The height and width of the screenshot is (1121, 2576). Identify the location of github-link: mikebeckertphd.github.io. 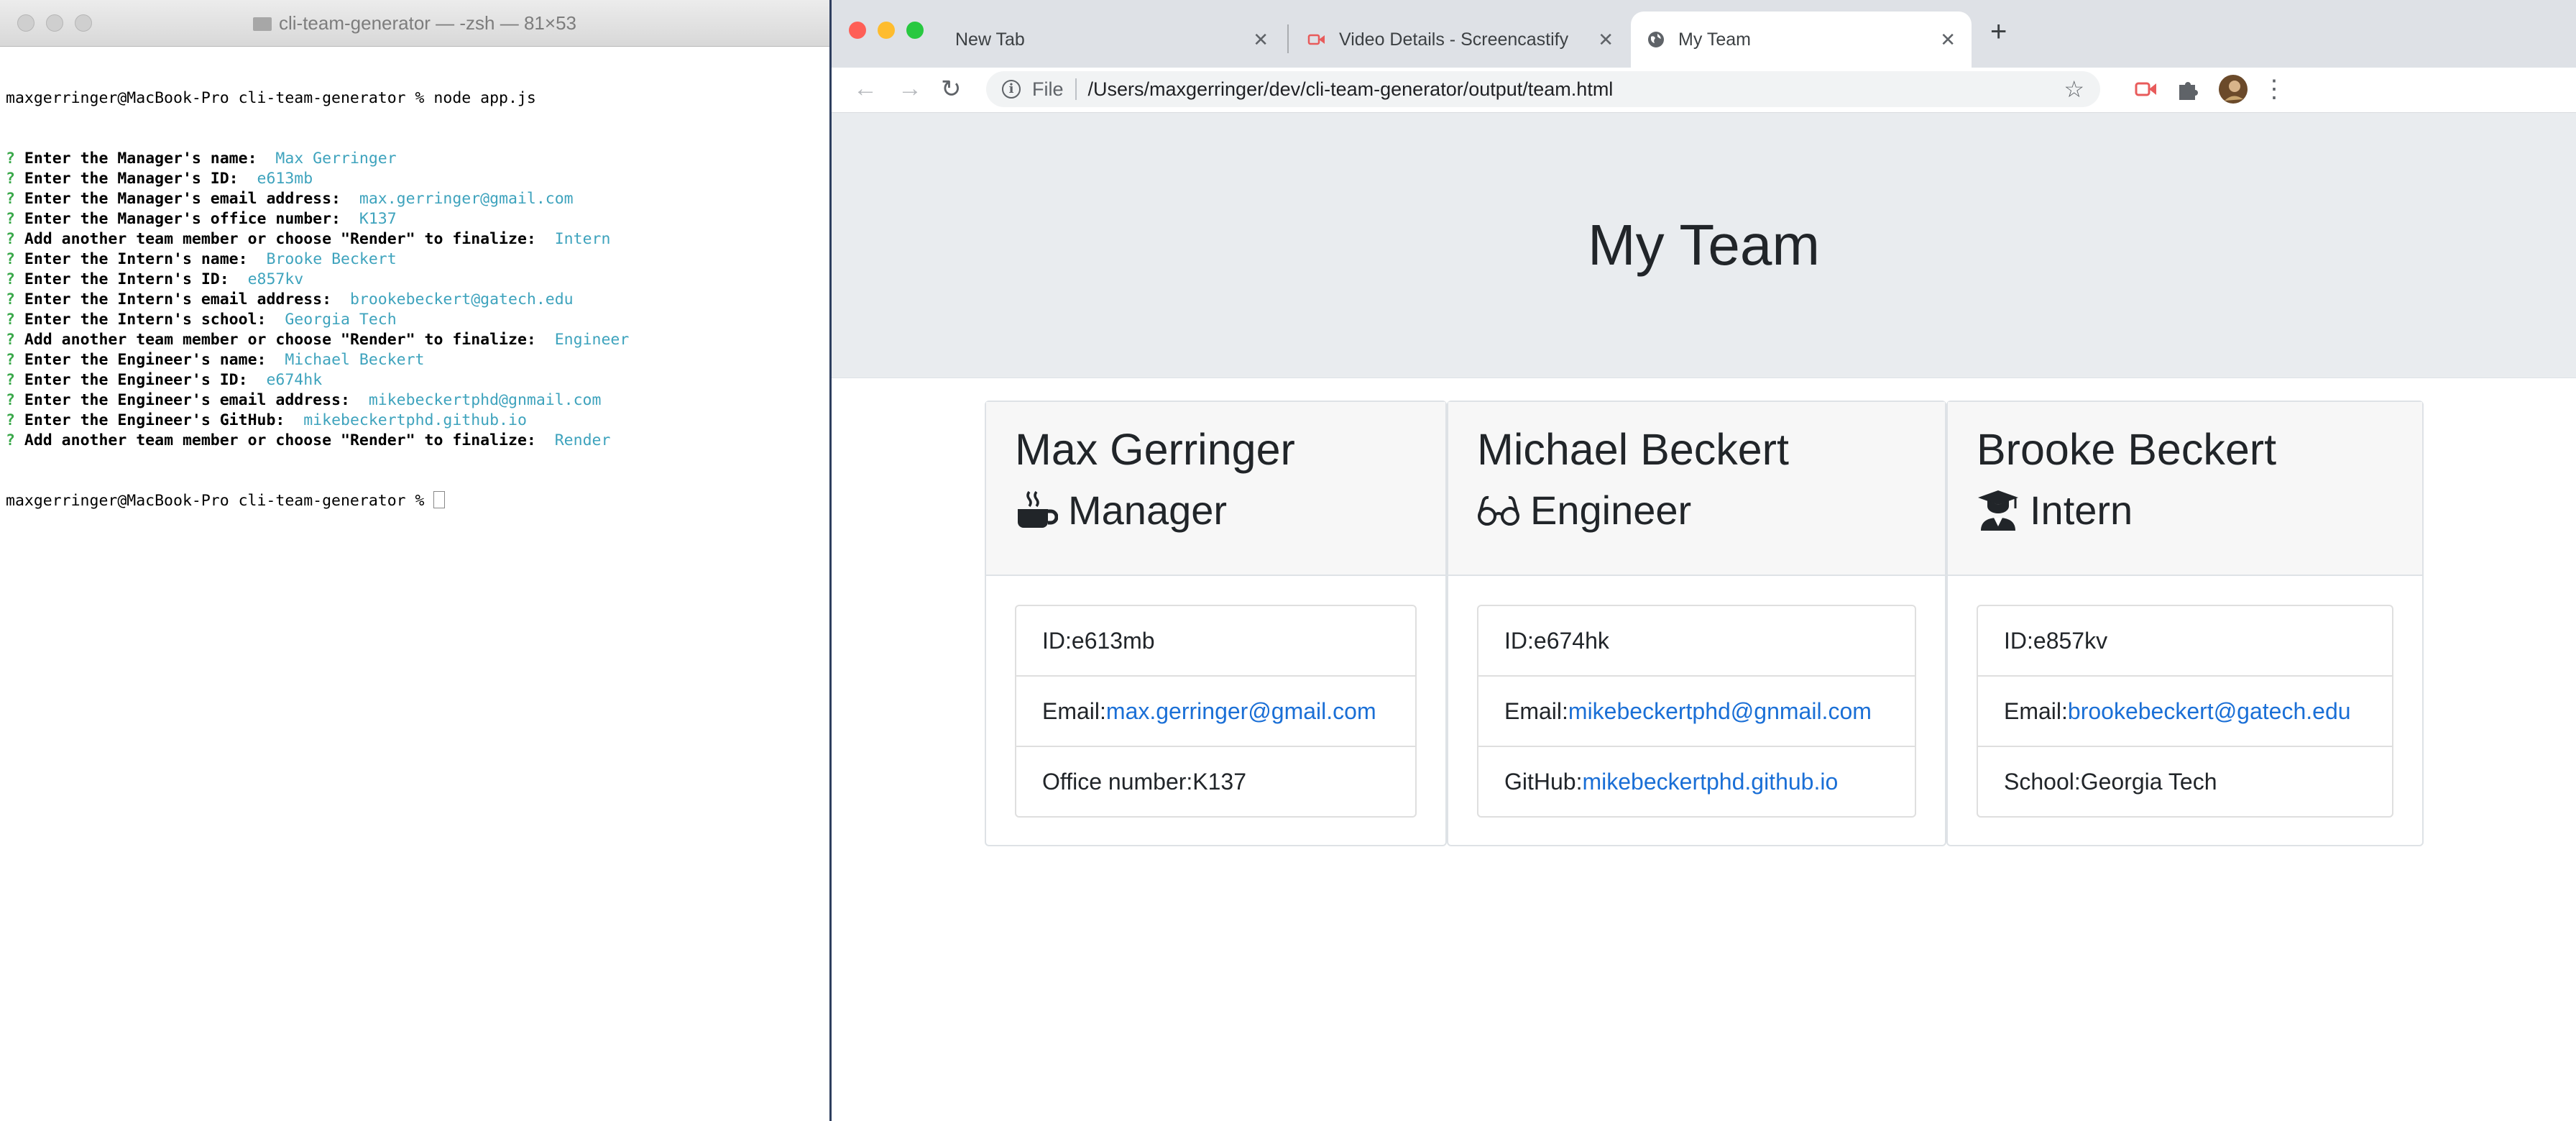
(1710, 782).